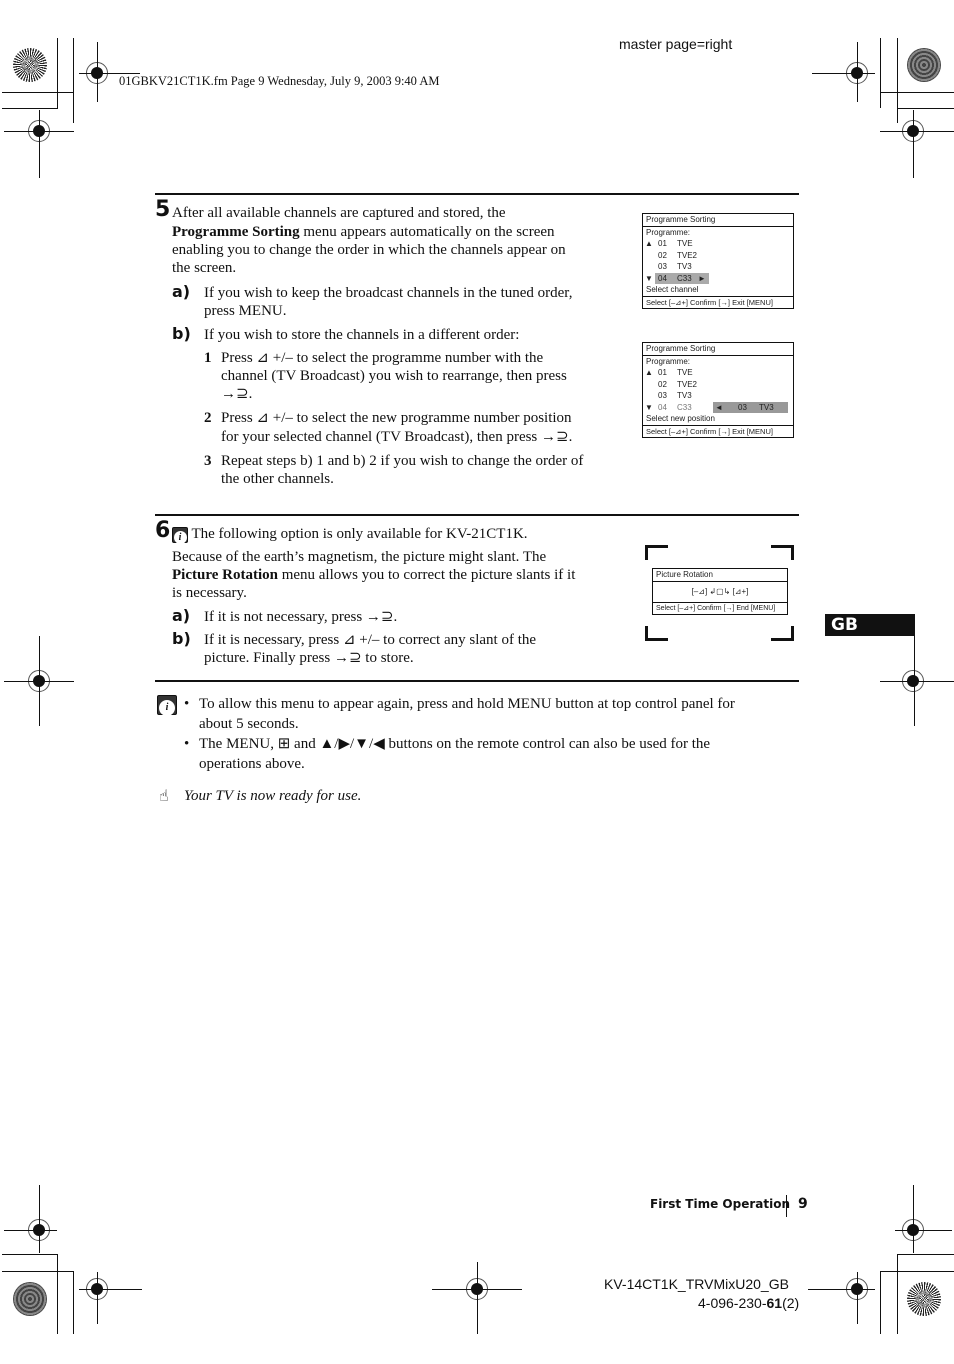 The image size is (954, 1364). What do you see at coordinates (237, 394) in the screenshot?
I see `substep1-line3: →⊇.` at bounding box center [237, 394].